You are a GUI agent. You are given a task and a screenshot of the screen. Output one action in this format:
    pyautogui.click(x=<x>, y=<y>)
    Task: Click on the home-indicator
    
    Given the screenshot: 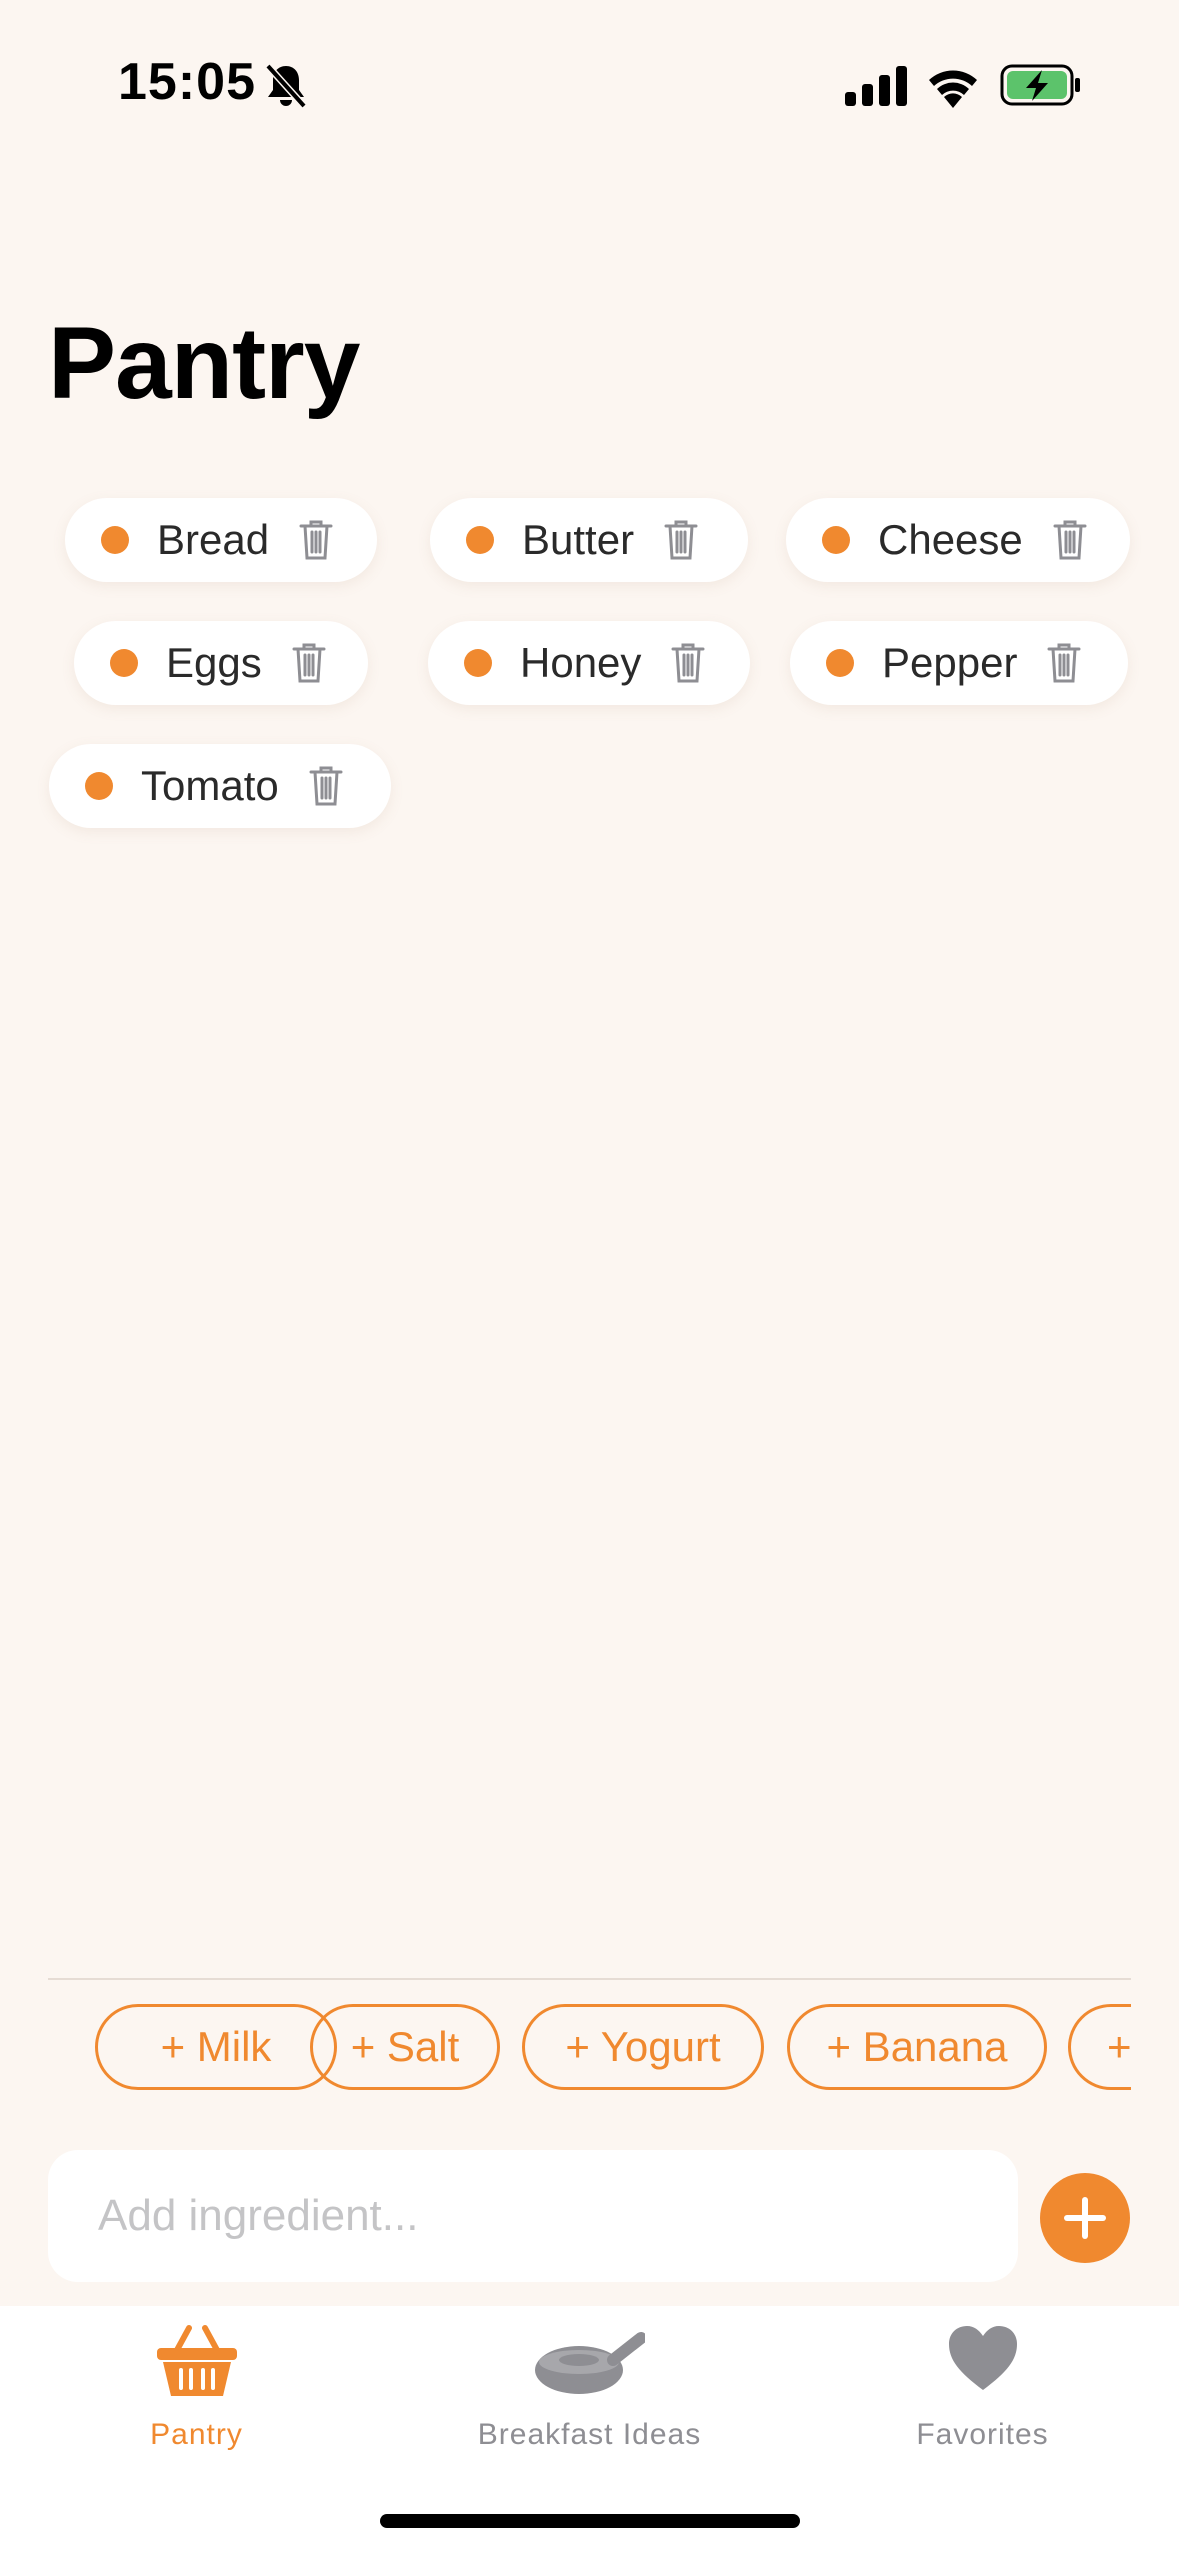 What is the action you would take?
    pyautogui.click(x=590, y=2521)
    